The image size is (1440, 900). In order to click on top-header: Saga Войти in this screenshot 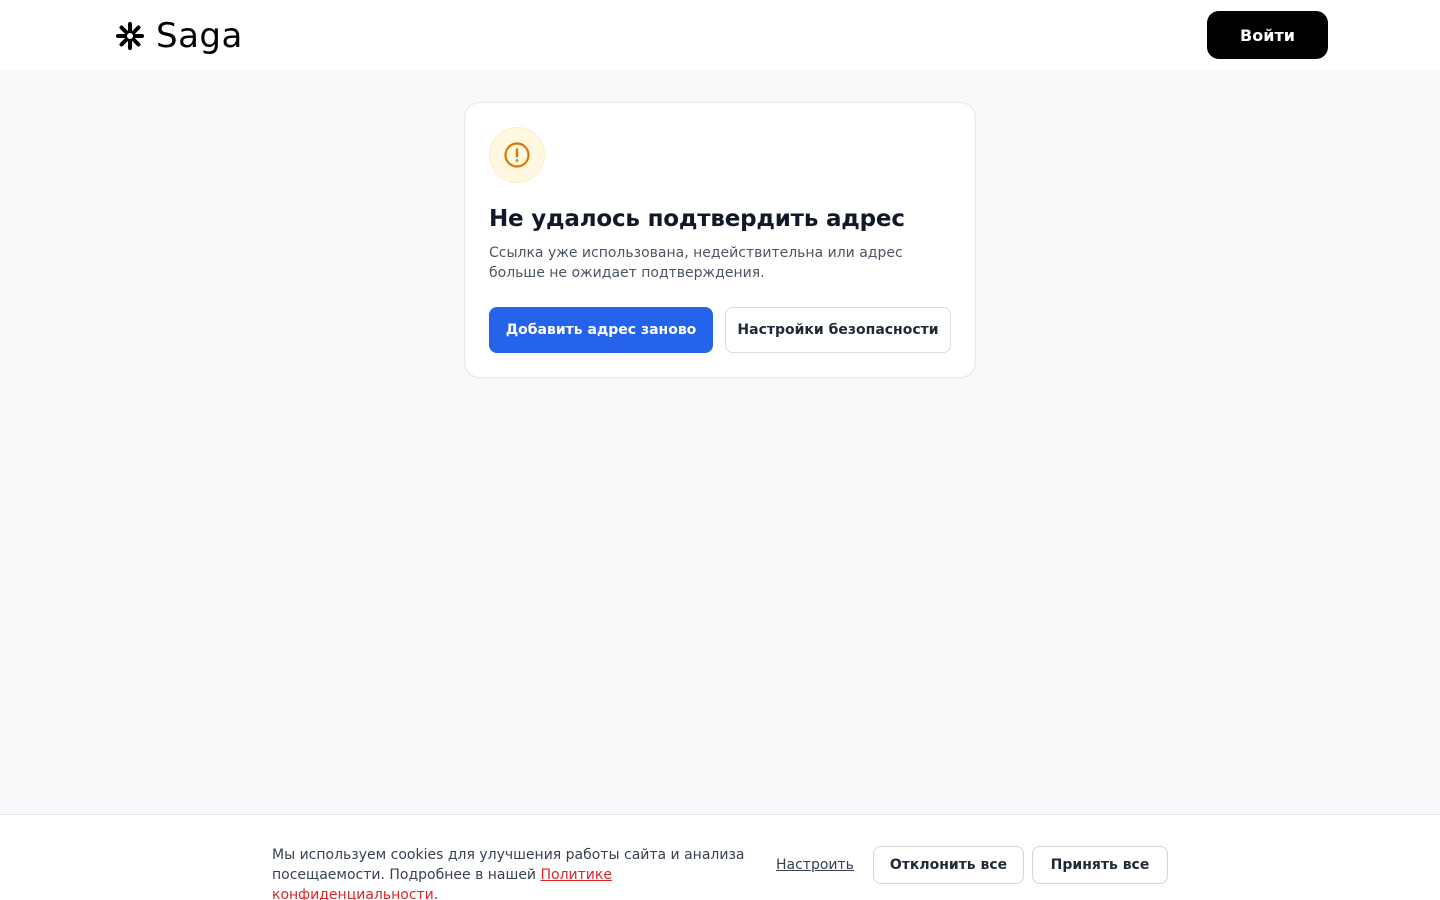, I will do `click(720, 35)`.